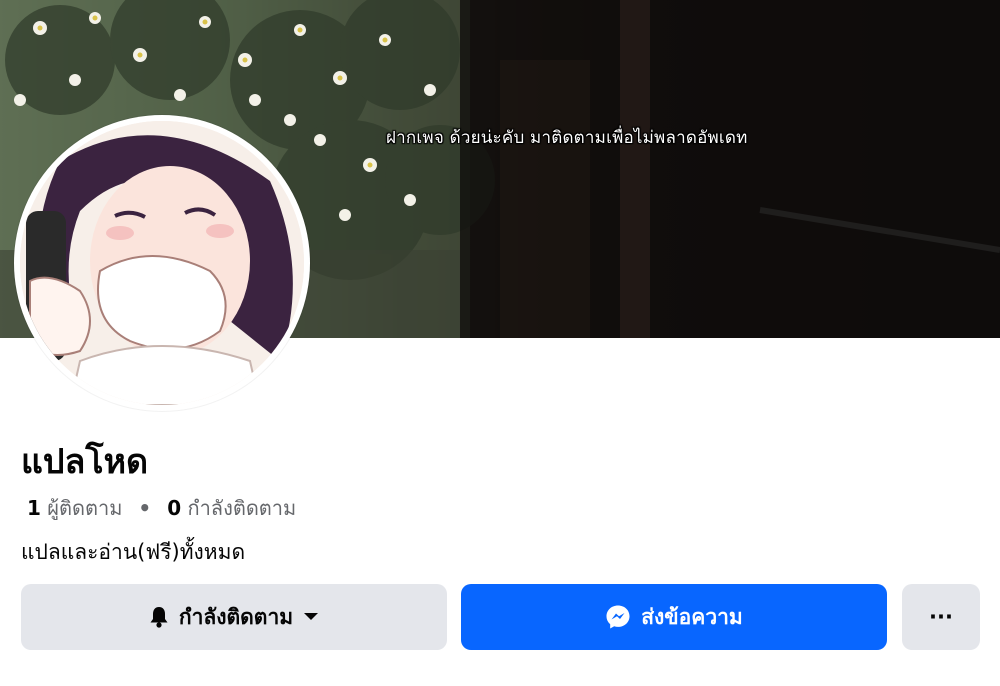  Describe the element at coordinates (85, 462) in the screenshot. I see `page-title: แปลโหด` at that location.